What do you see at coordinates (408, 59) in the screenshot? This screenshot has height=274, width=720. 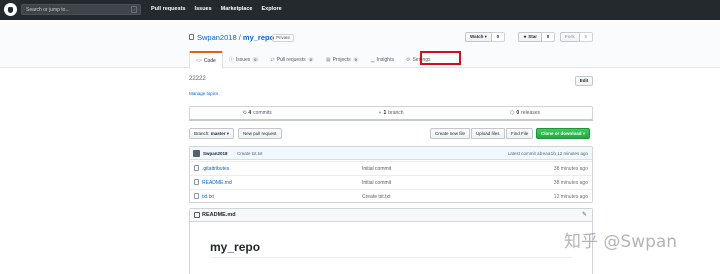 I see `gear-icon: ⚙` at bounding box center [408, 59].